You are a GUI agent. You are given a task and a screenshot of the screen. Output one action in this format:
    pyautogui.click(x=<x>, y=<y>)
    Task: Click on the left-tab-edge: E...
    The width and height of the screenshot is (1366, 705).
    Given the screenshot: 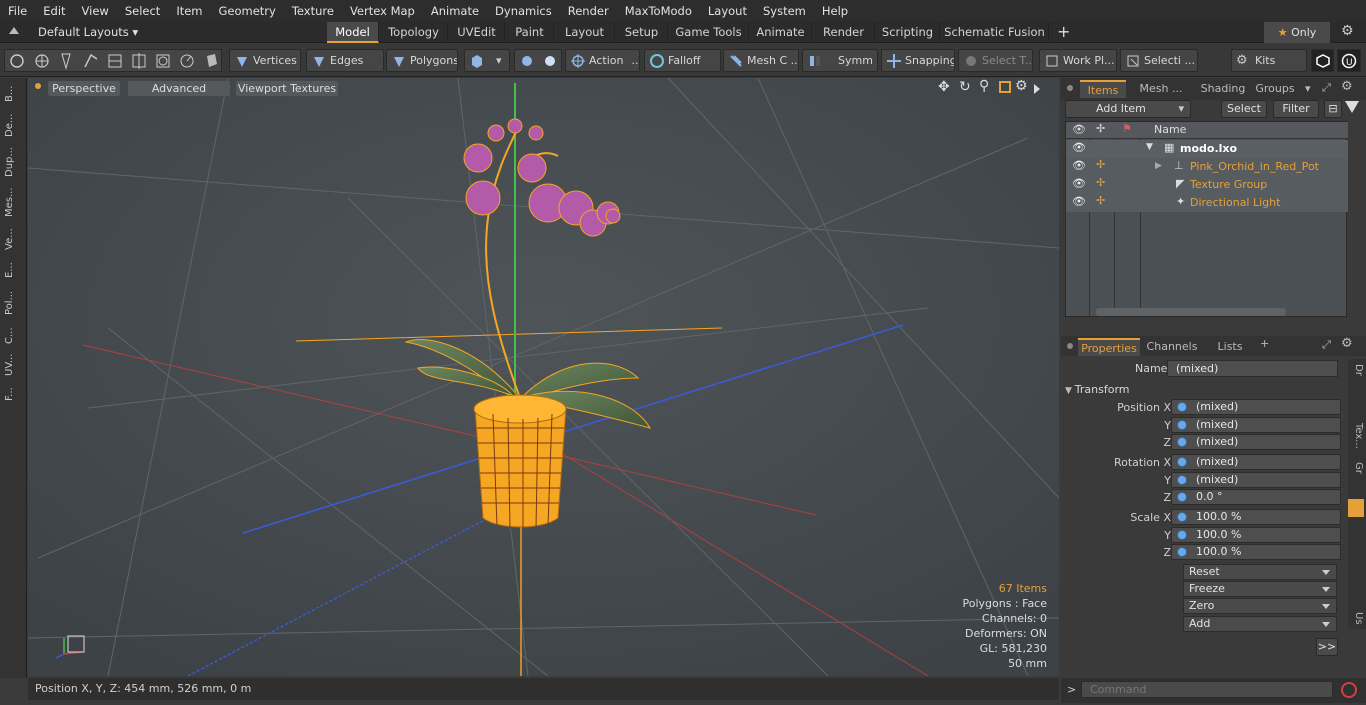 What is the action you would take?
    pyautogui.click(x=13, y=270)
    